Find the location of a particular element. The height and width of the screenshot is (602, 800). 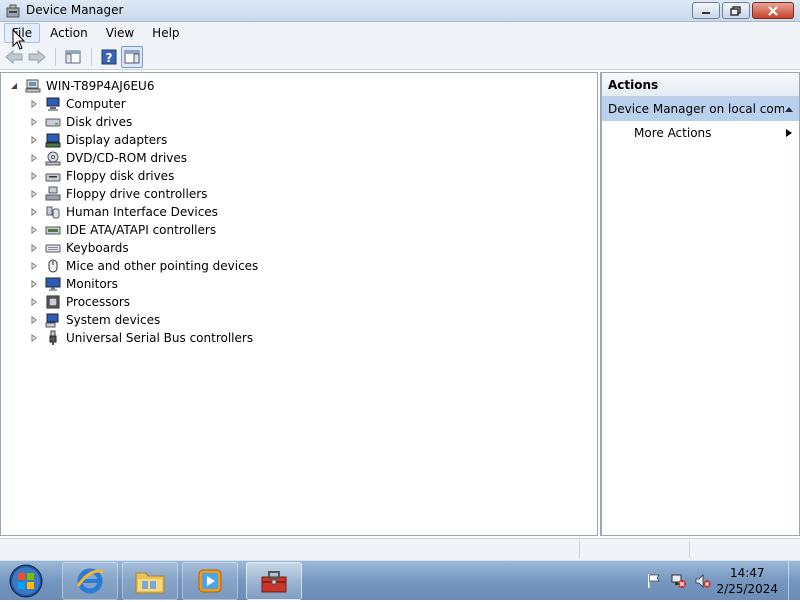

menu-help: Help is located at coordinates (165, 33).